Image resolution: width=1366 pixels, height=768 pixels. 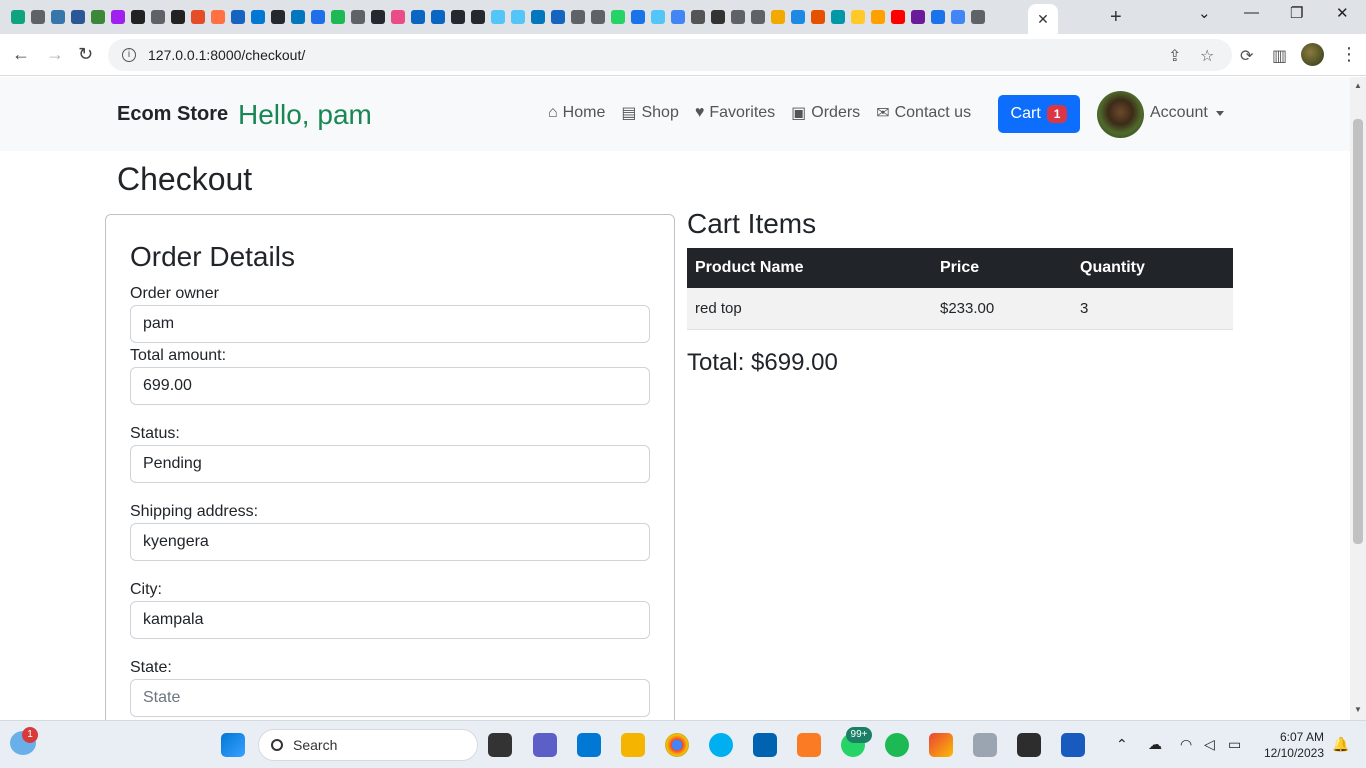 What do you see at coordinates (1207, 56) in the screenshot?
I see `bookmark-star-icon: ☆` at bounding box center [1207, 56].